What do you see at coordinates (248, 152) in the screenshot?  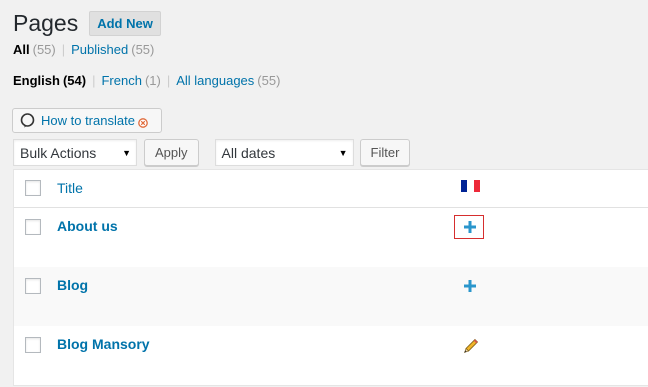 I see `dates-value: All dates` at bounding box center [248, 152].